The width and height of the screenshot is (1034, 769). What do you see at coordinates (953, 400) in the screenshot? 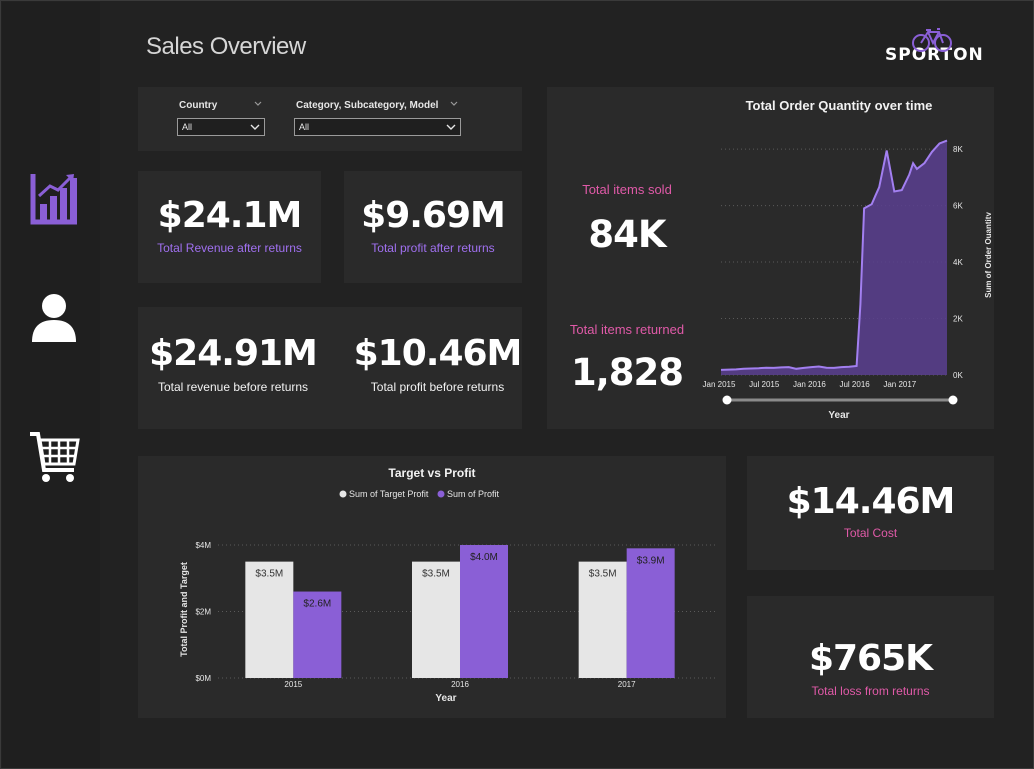
I see `range-slider-handle-end` at bounding box center [953, 400].